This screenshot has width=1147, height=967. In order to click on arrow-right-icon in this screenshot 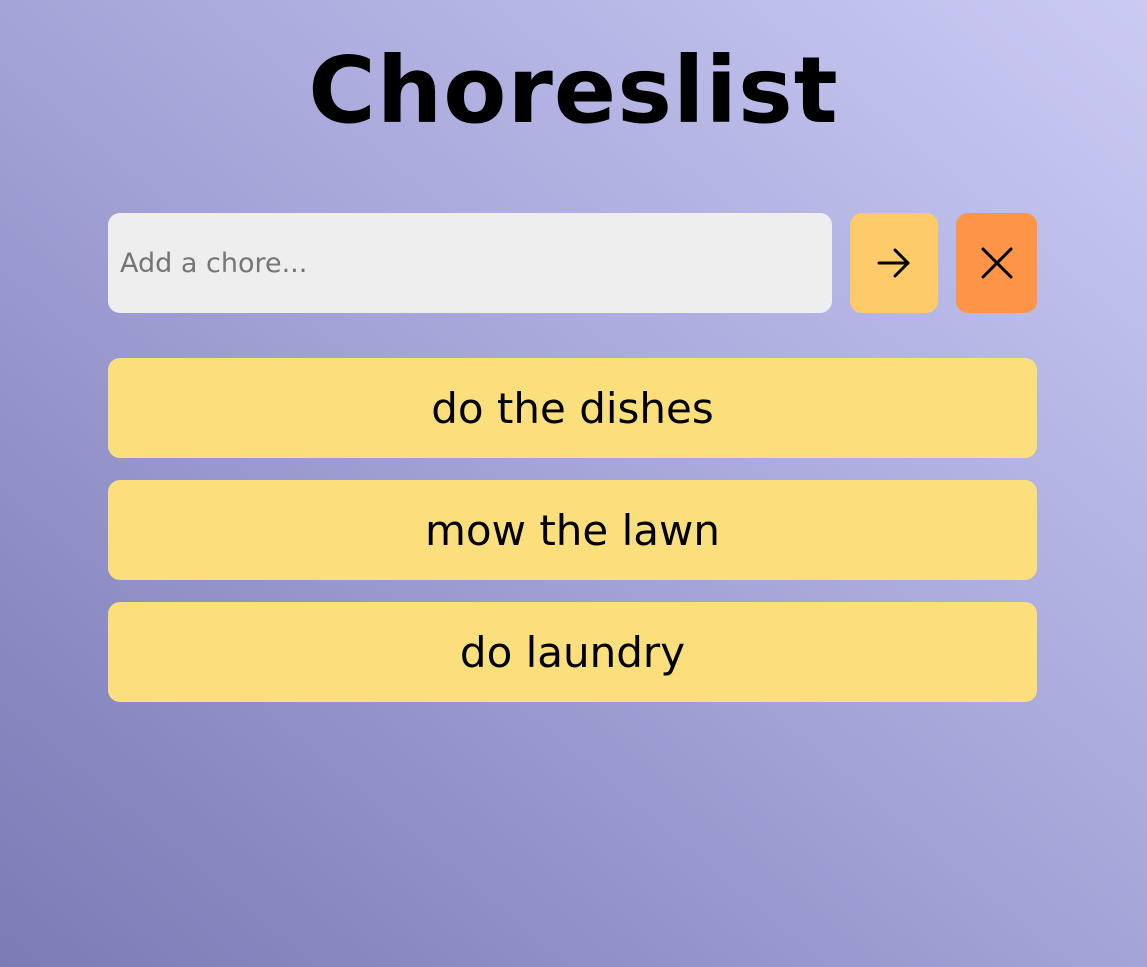, I will do `click(893, 263)`.